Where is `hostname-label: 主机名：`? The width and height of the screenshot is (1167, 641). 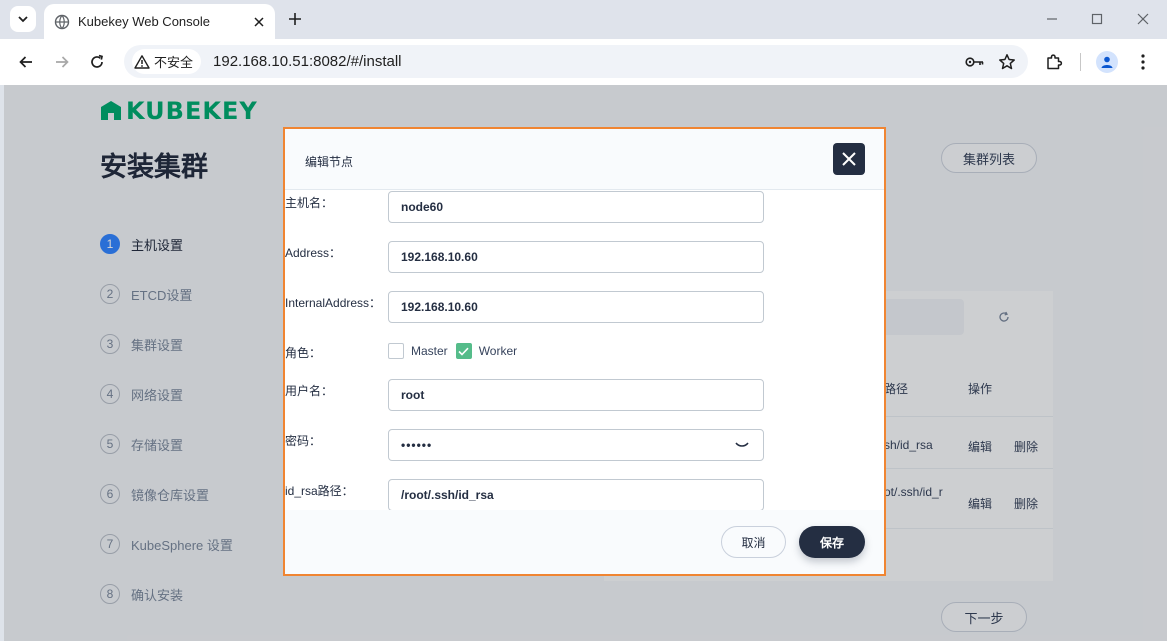
hostname-label: 主机名： is located at coordinates (309, 203).